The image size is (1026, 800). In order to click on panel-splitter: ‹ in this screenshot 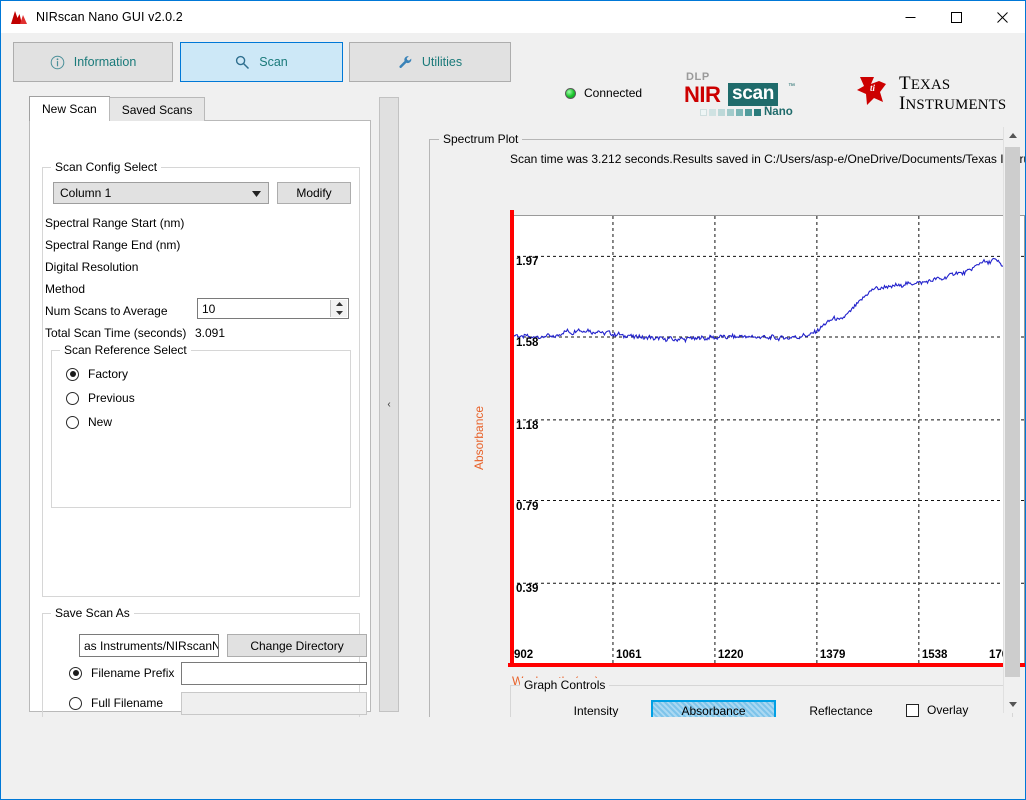, I will do `click(389, 404)`.